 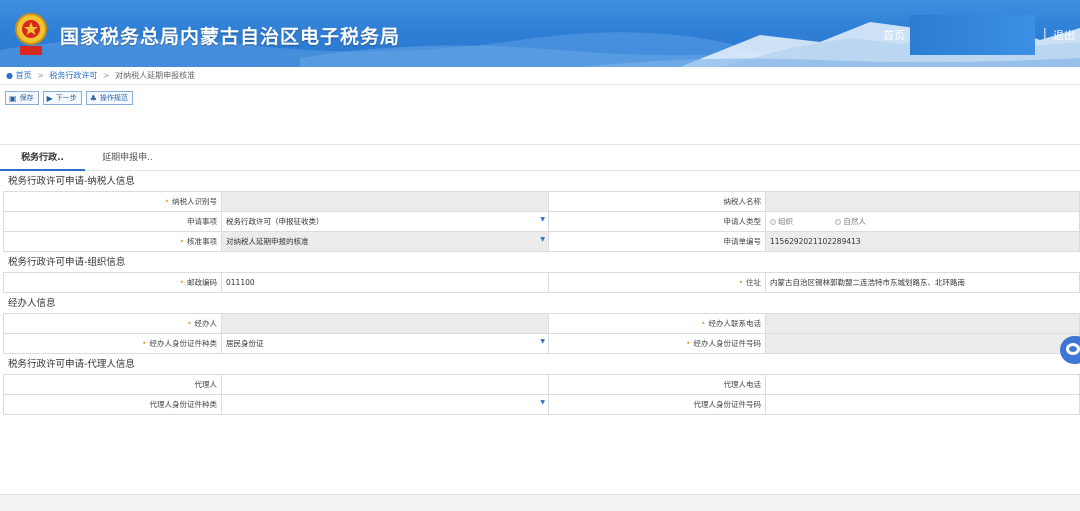 I want to click on address-field: 内蒙古自治区锡林郭勒盟二连浩特市东城划路东、北环路南, so click(x=922, y=282).